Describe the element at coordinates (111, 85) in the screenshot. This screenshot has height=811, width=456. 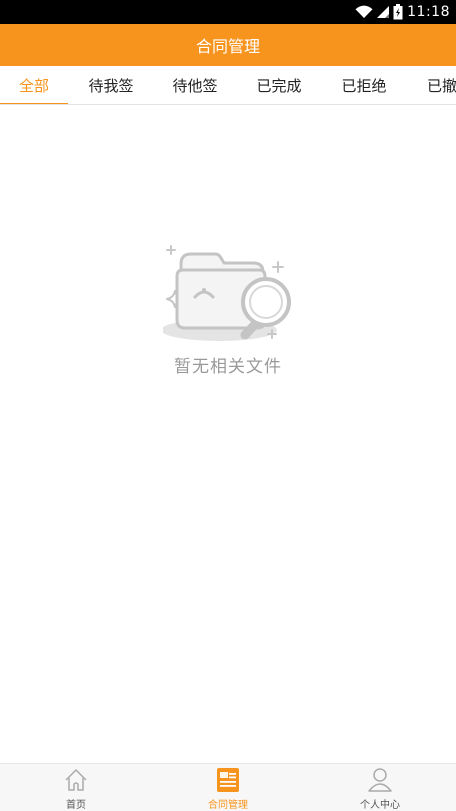
I see `tab-pending-me: 待我签` at that location.